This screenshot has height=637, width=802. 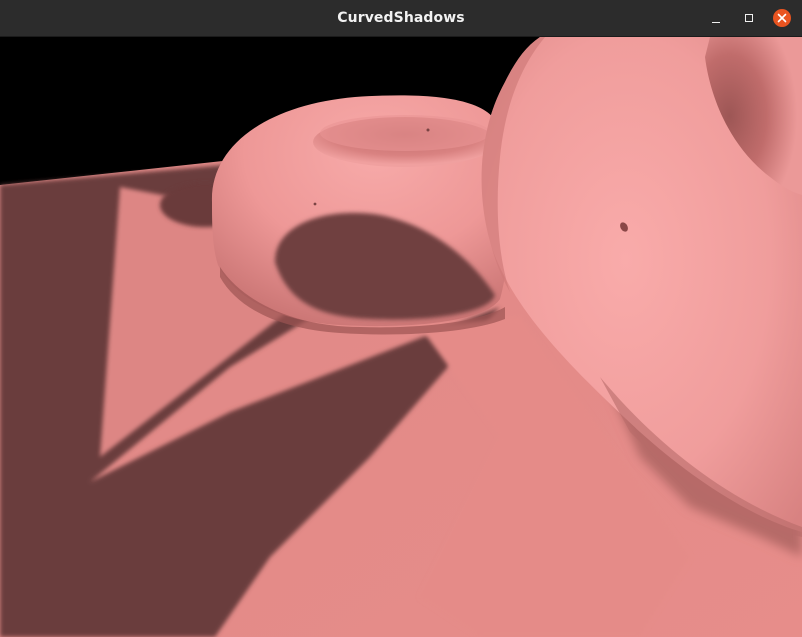 I want to click on maximize-icon, so click(x=749, y=18).